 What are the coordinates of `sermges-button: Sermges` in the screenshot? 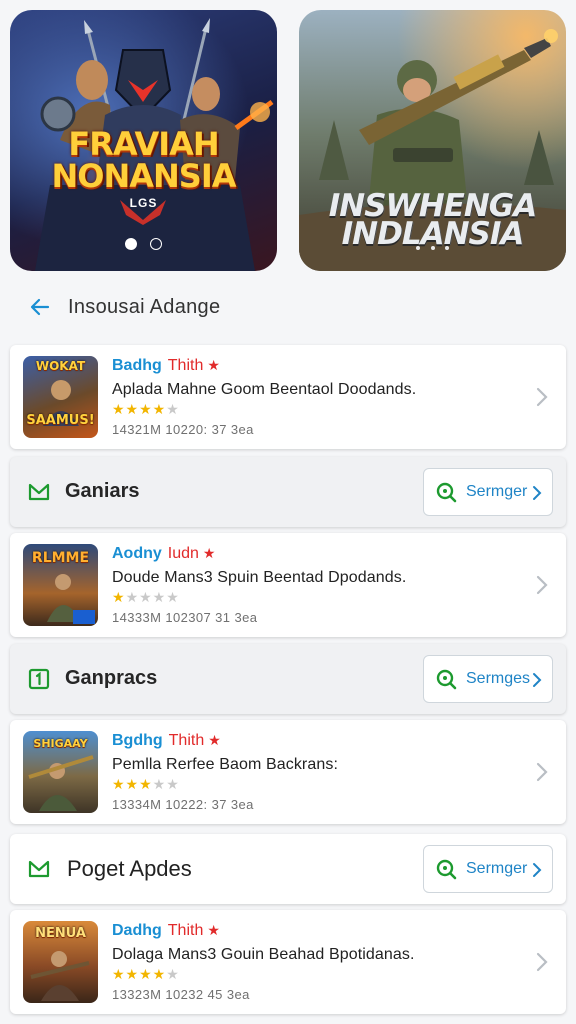 It's located at (488, 679).